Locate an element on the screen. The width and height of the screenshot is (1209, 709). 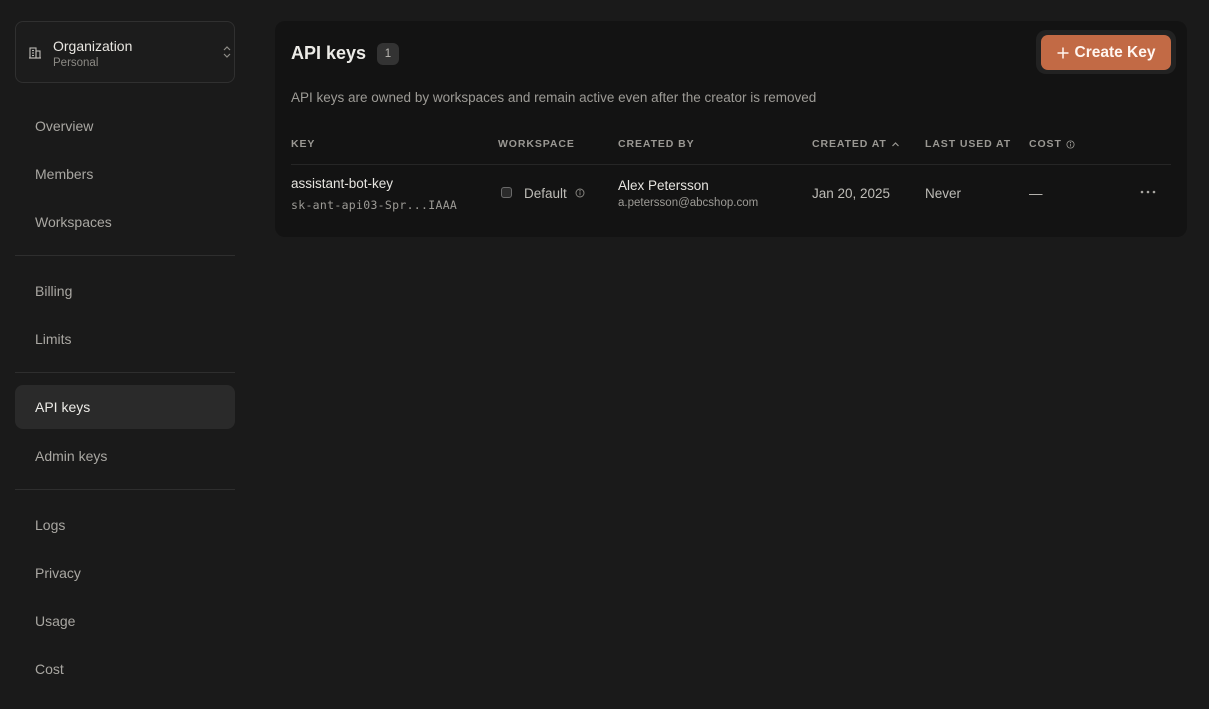
column-header-cost: COST is located at coordinates (1052, 144).